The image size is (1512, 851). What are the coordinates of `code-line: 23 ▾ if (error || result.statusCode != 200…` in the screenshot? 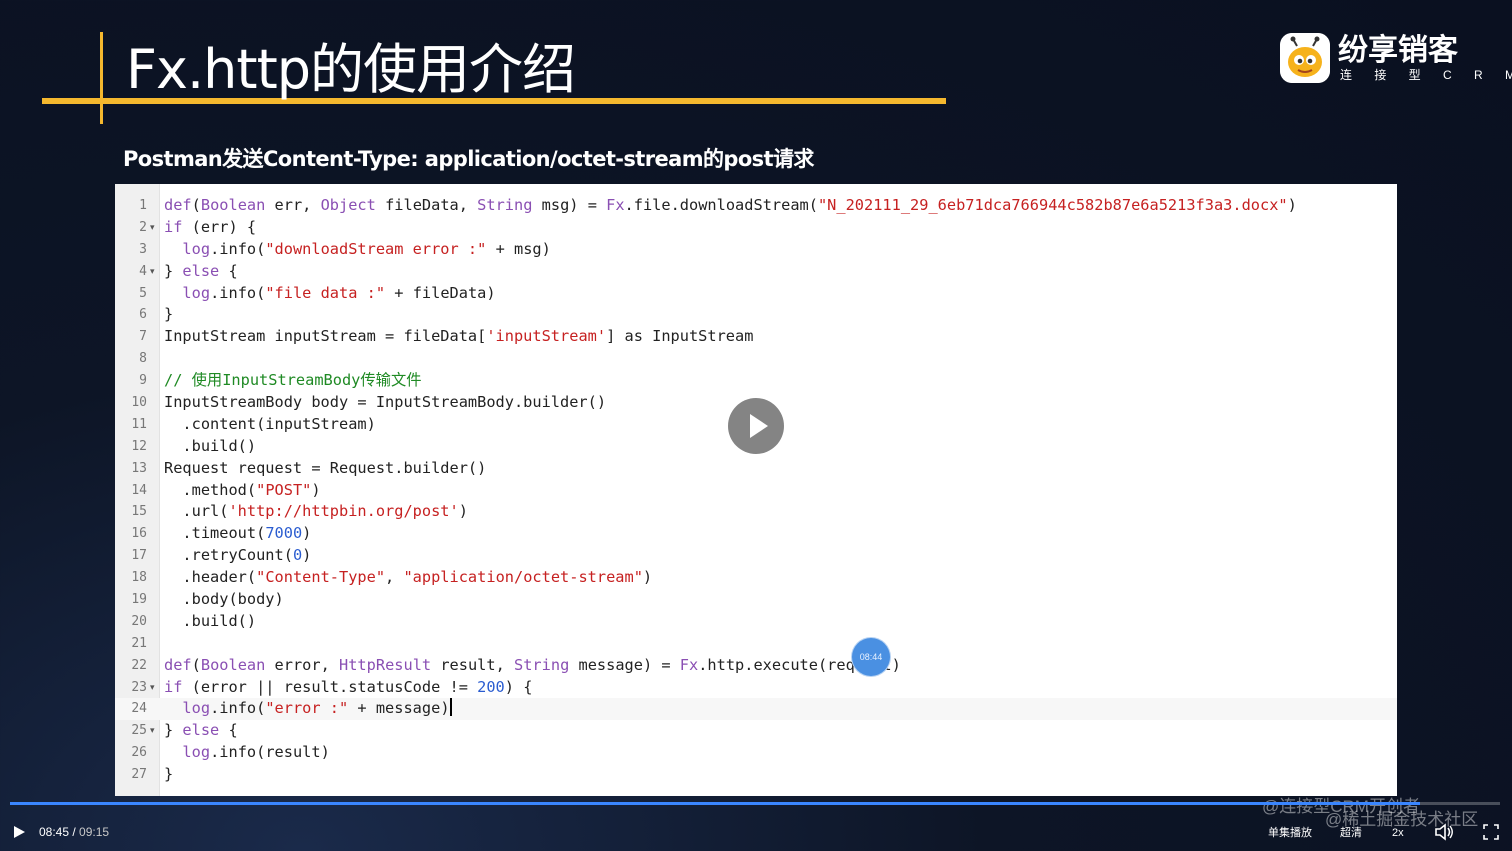 It's located at (756, 688).